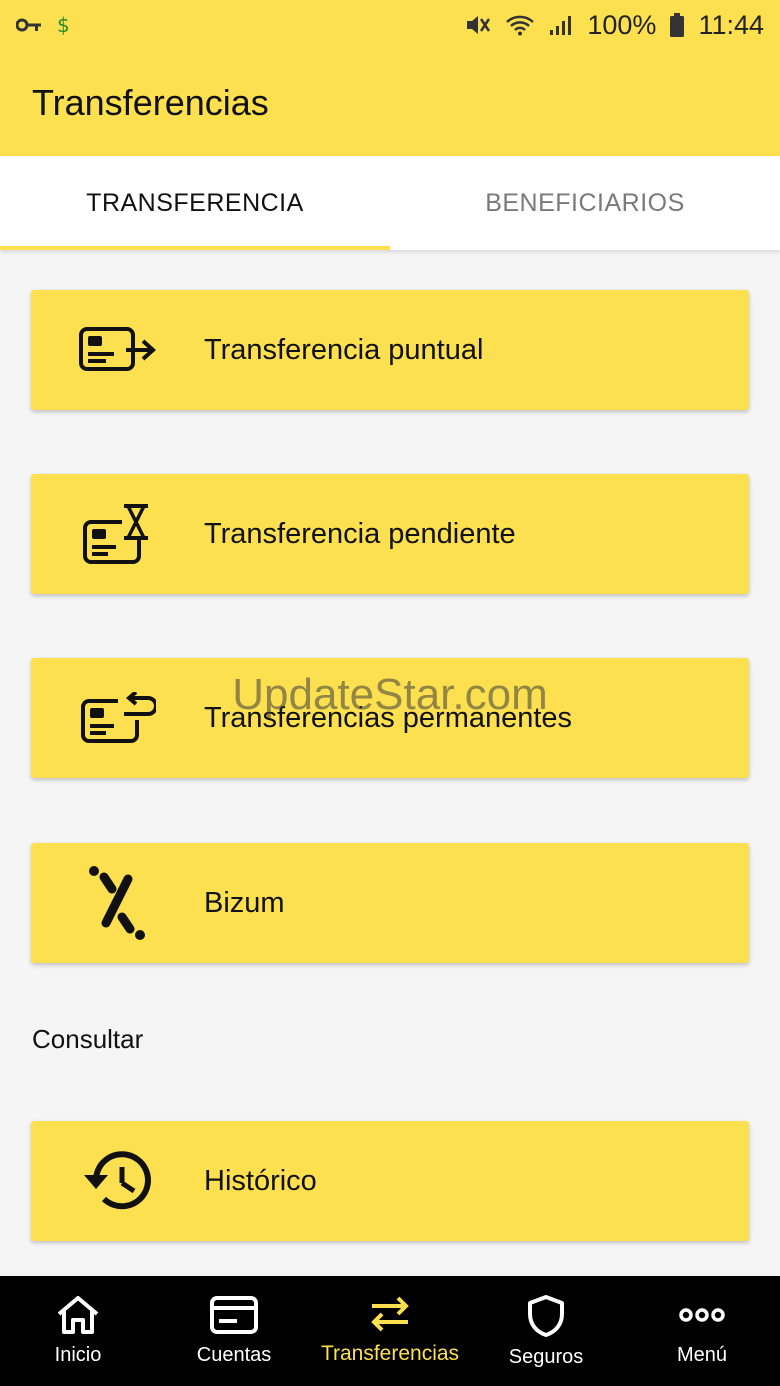  What do you see at coordinates (622, 24) in the screenshot?
I see `battery-percent: 100%` at bounding box center [622, 24].